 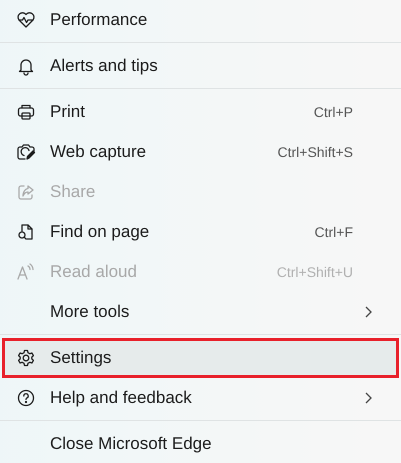 What do you see at coordinates (315, 152) in the screenshot?
I see `shortcut-label: Ctrl+Shift+S` at bounding box center [315, 152].